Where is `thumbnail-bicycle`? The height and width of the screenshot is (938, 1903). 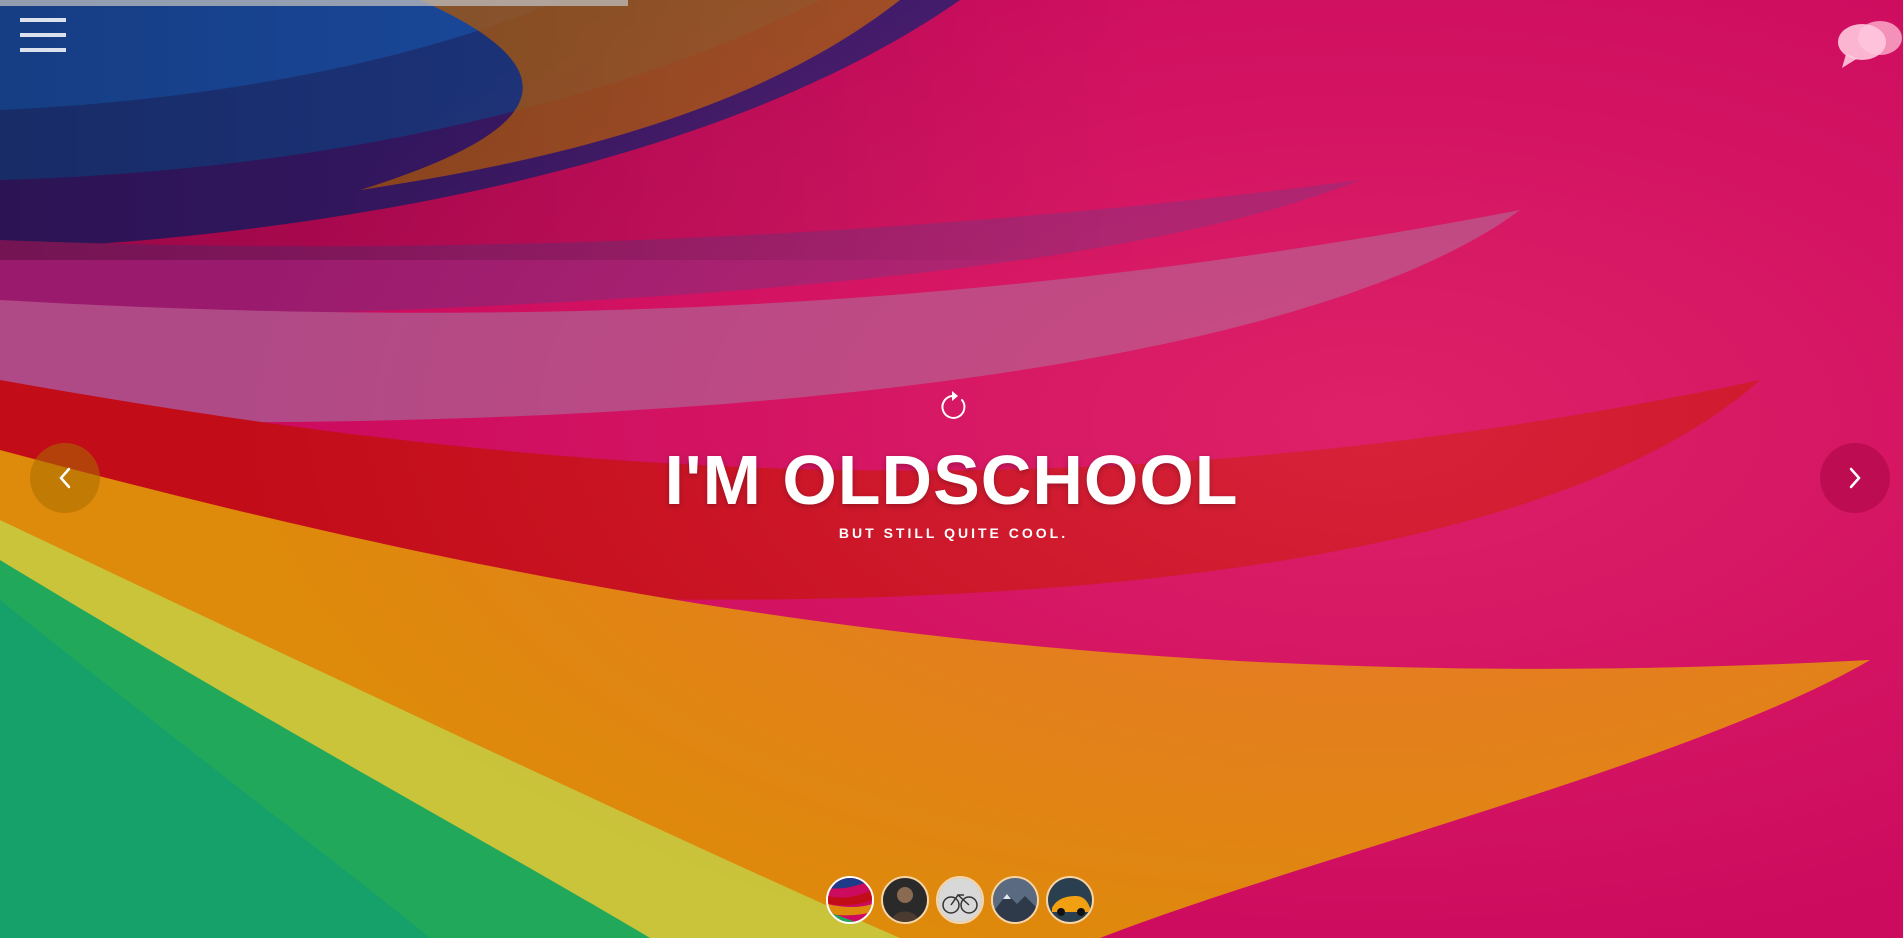
thumbnail-bicycle is located at coordinates (960, 900).